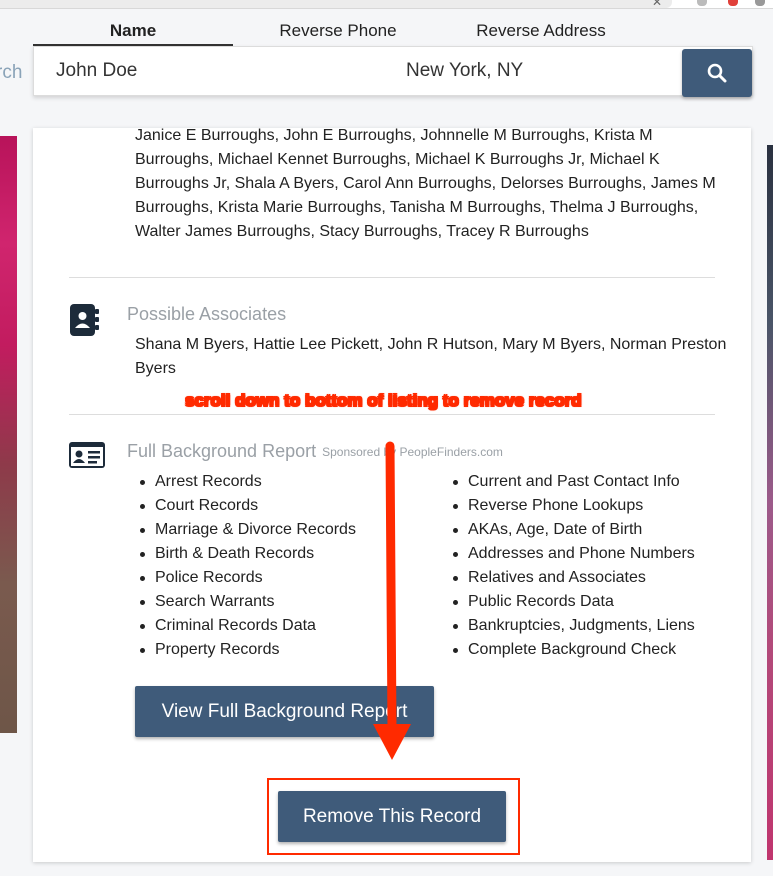 The image size is (773, 876). What do you see at coordinates (285, 530) in the screenshot?
I see `list-item: Marriage & Divorce Records` at bounding box center [285, 530].